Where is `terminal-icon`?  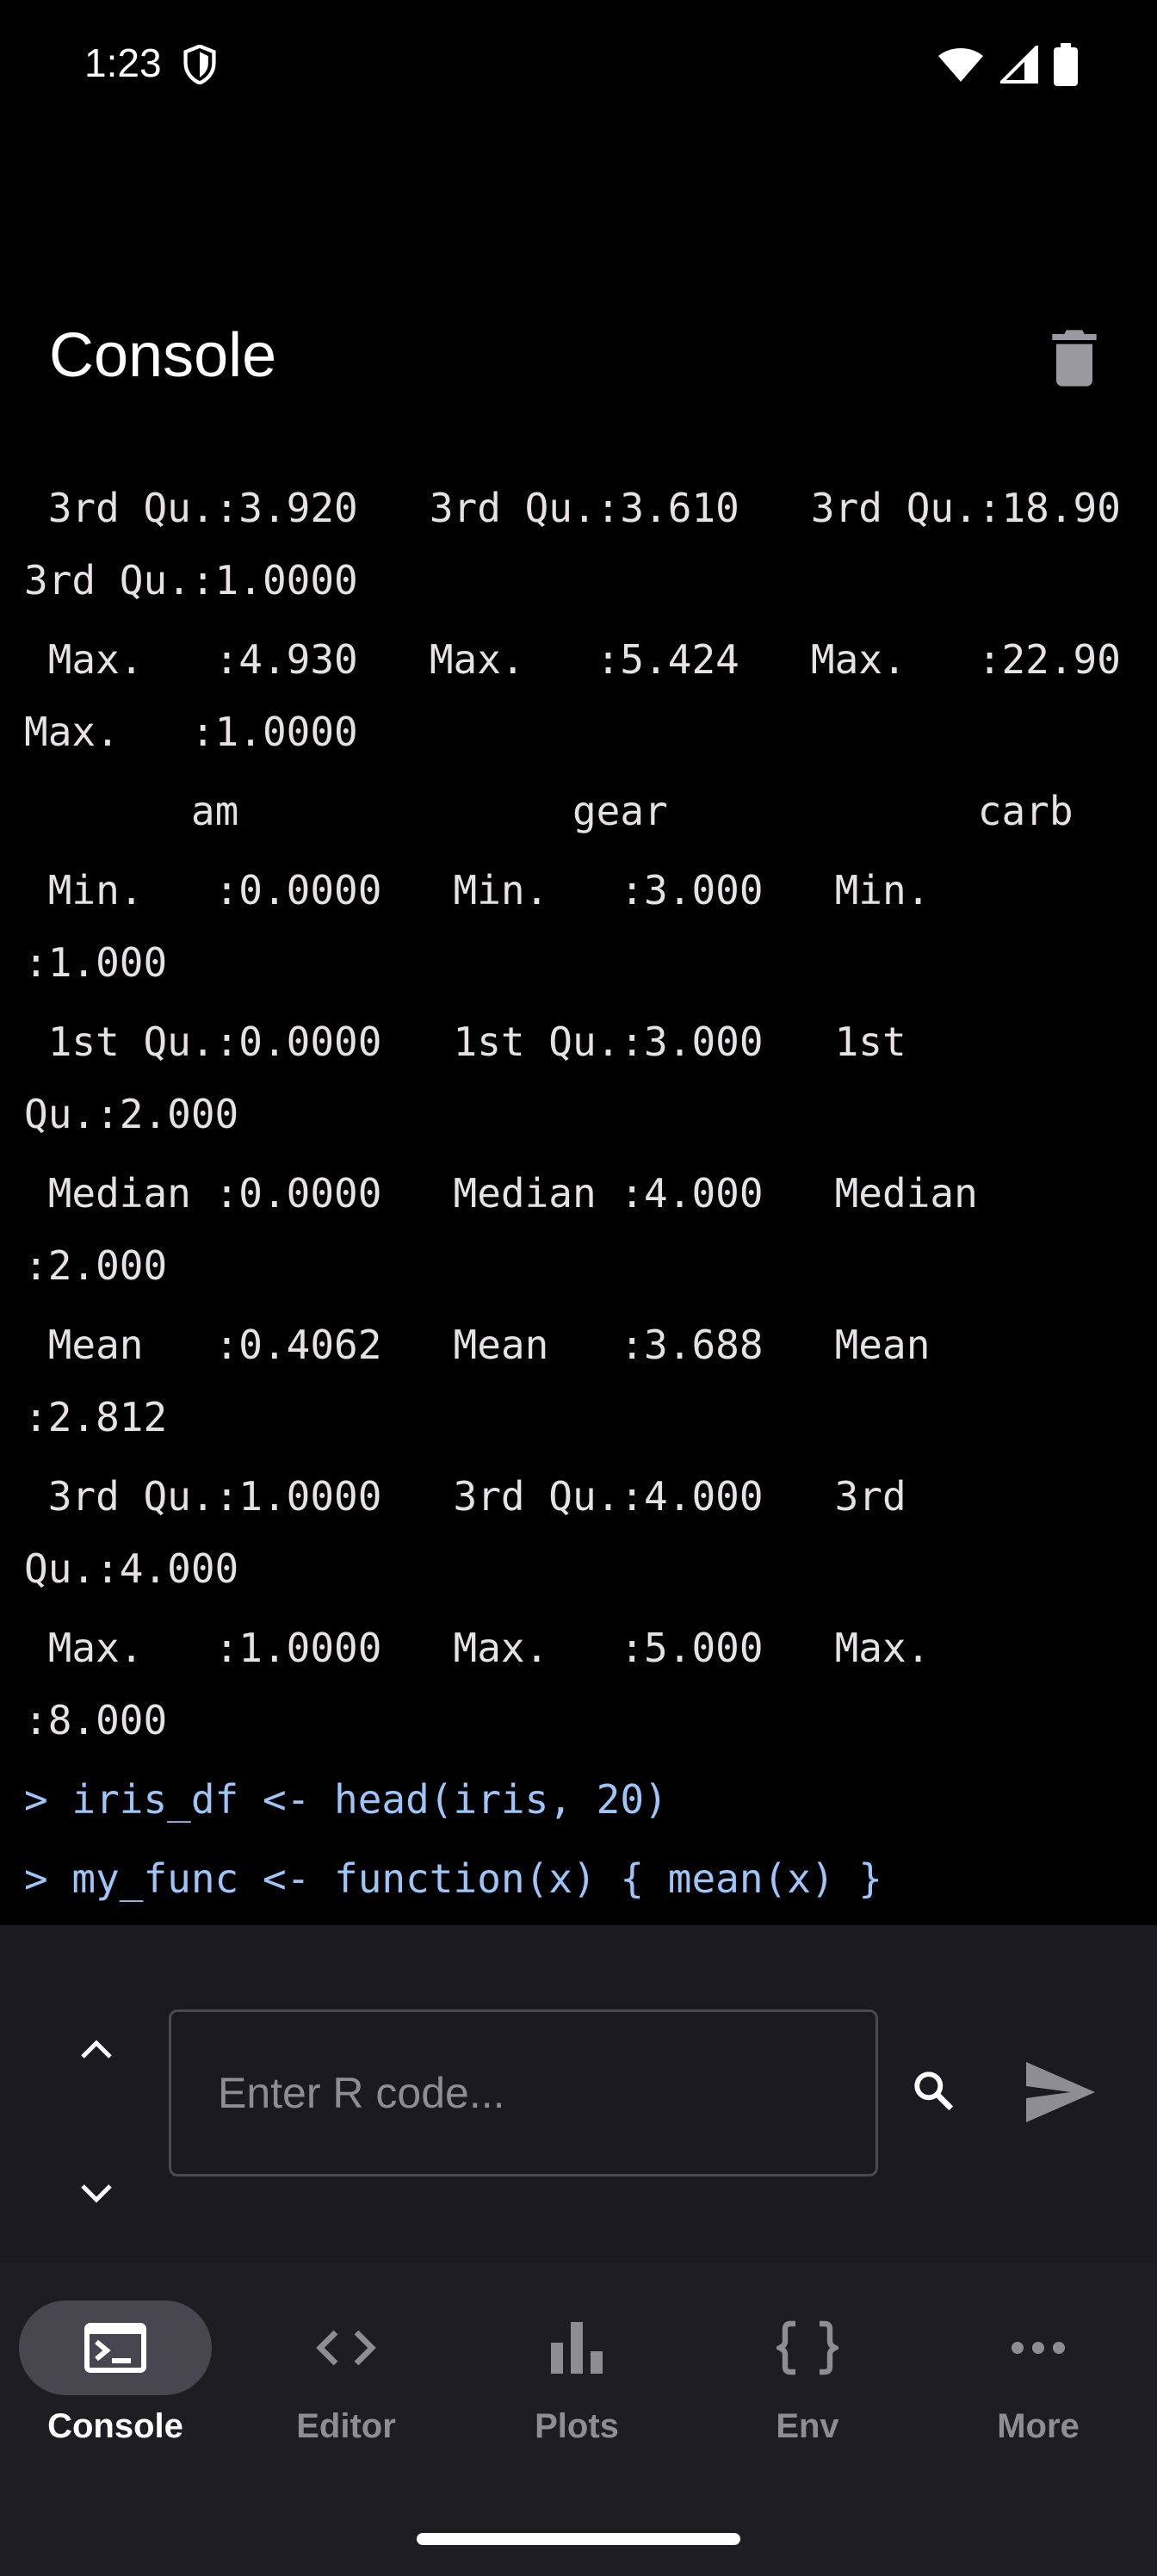 terminal-icon is located at coordinates (115, 2348).